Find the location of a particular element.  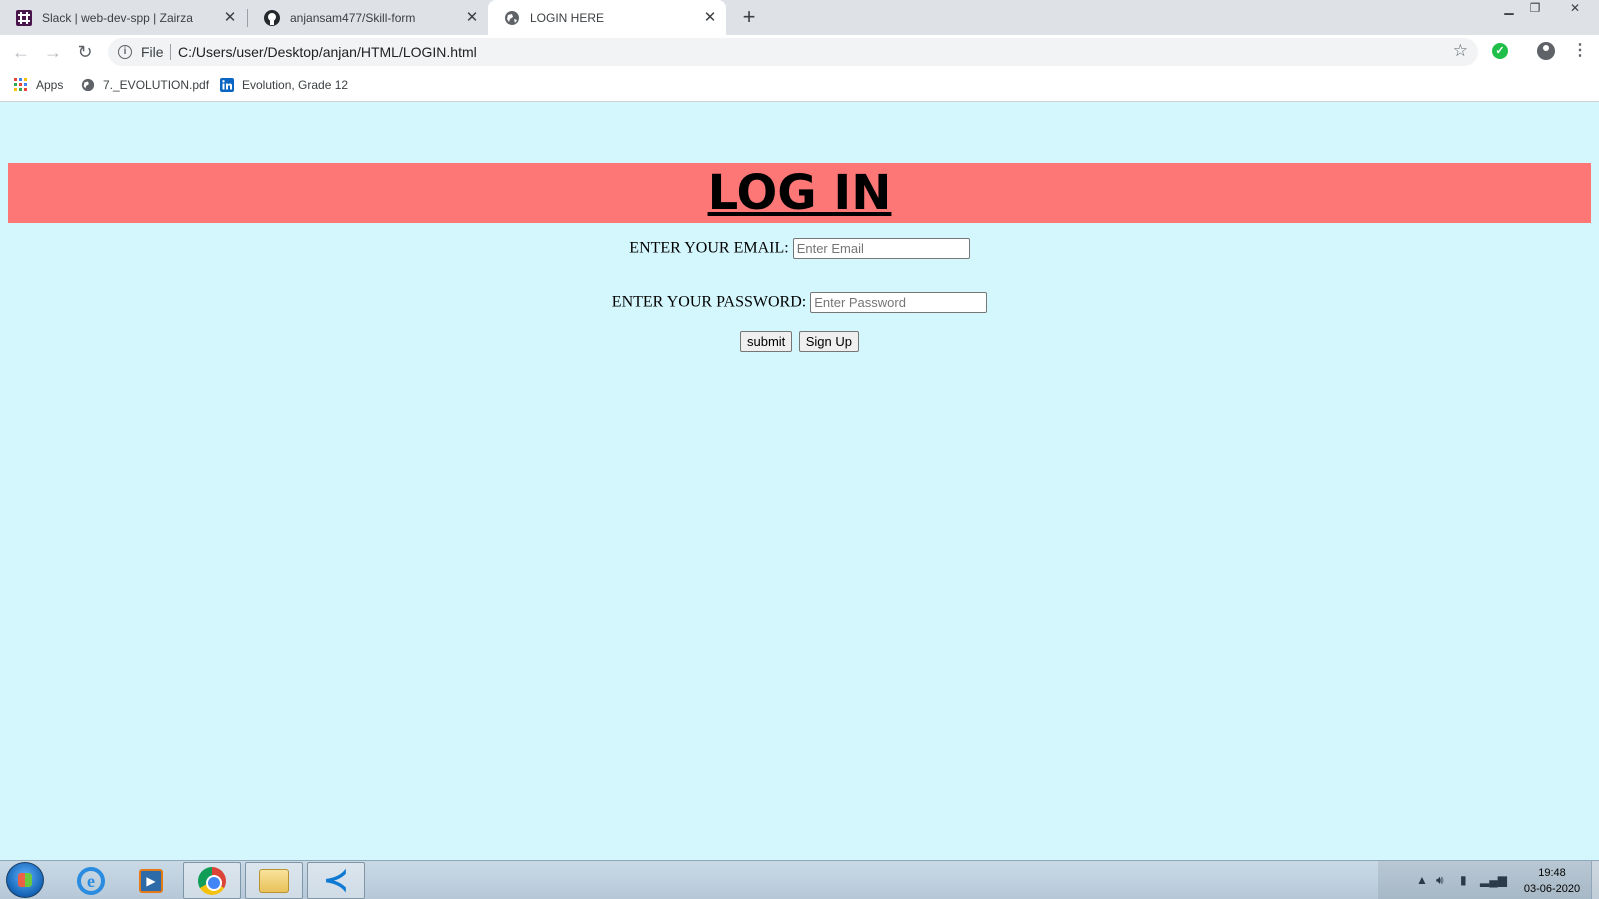

apps-grid-icon is located at coordinates (20, 84).